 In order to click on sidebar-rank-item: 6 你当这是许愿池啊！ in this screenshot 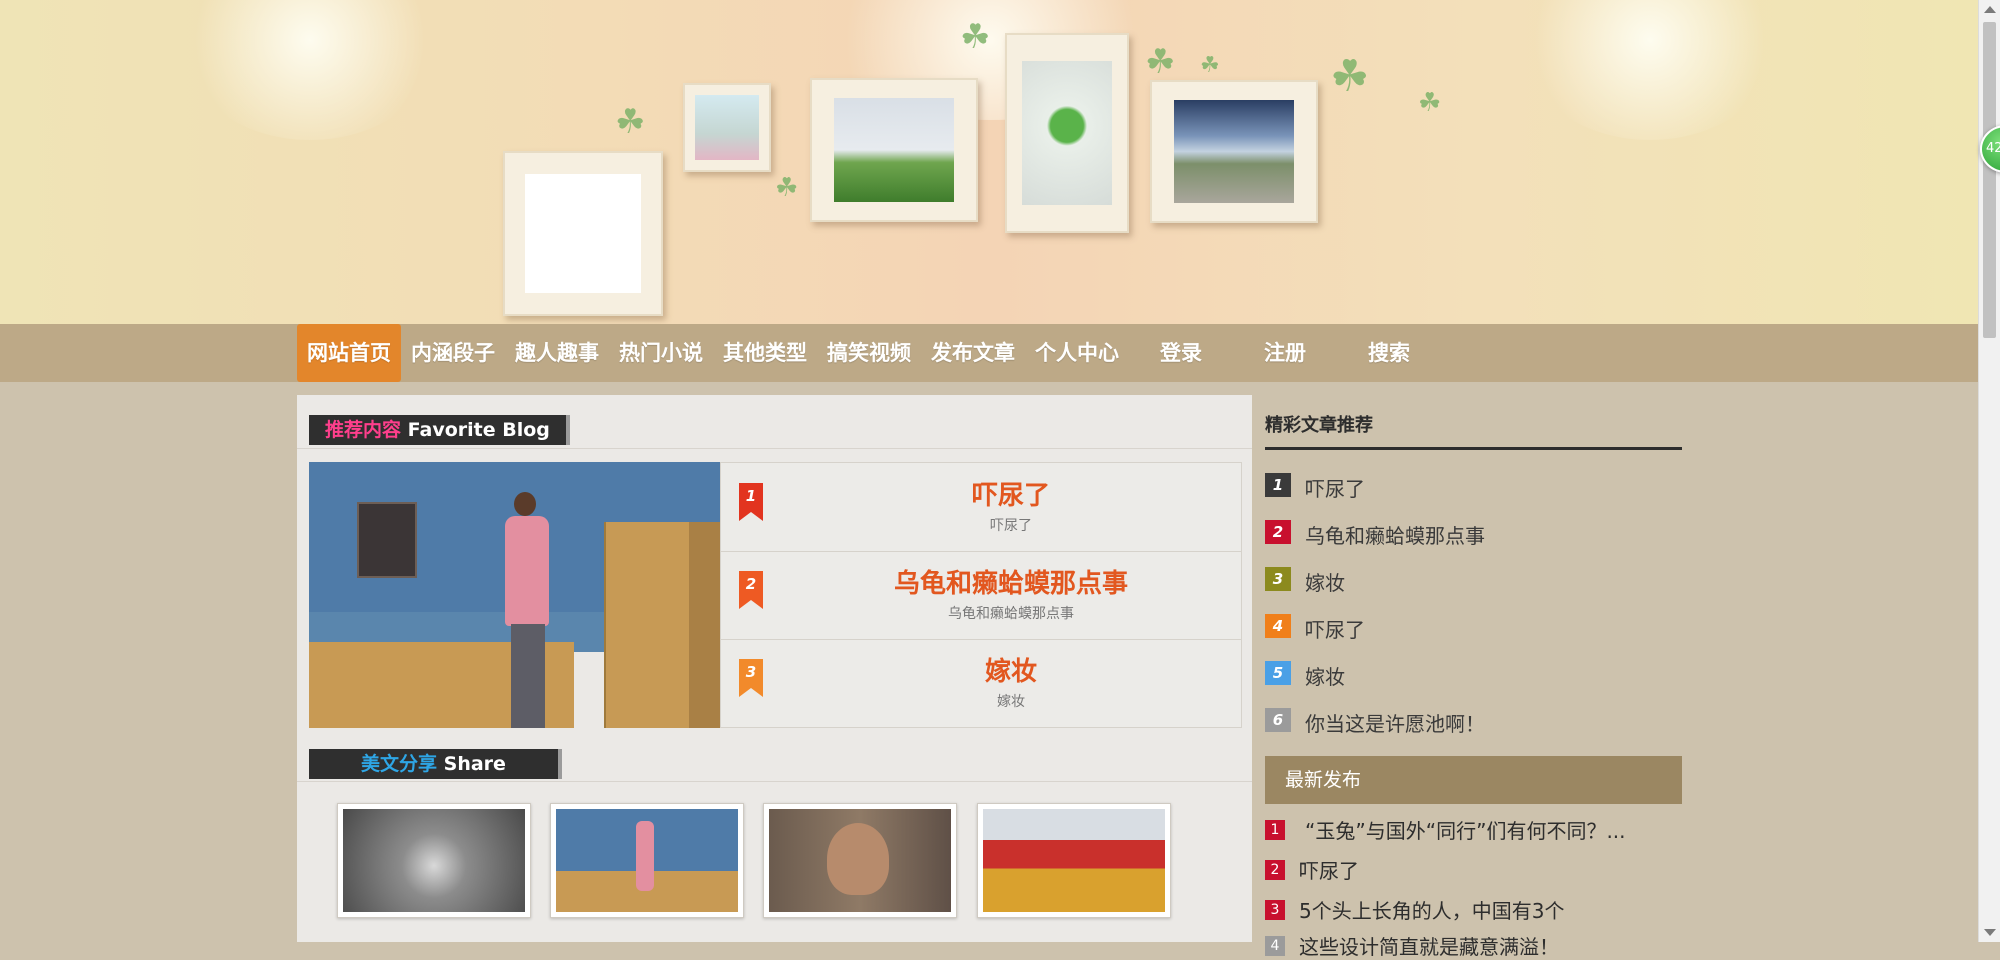, I will do `click(1473, 721)`.